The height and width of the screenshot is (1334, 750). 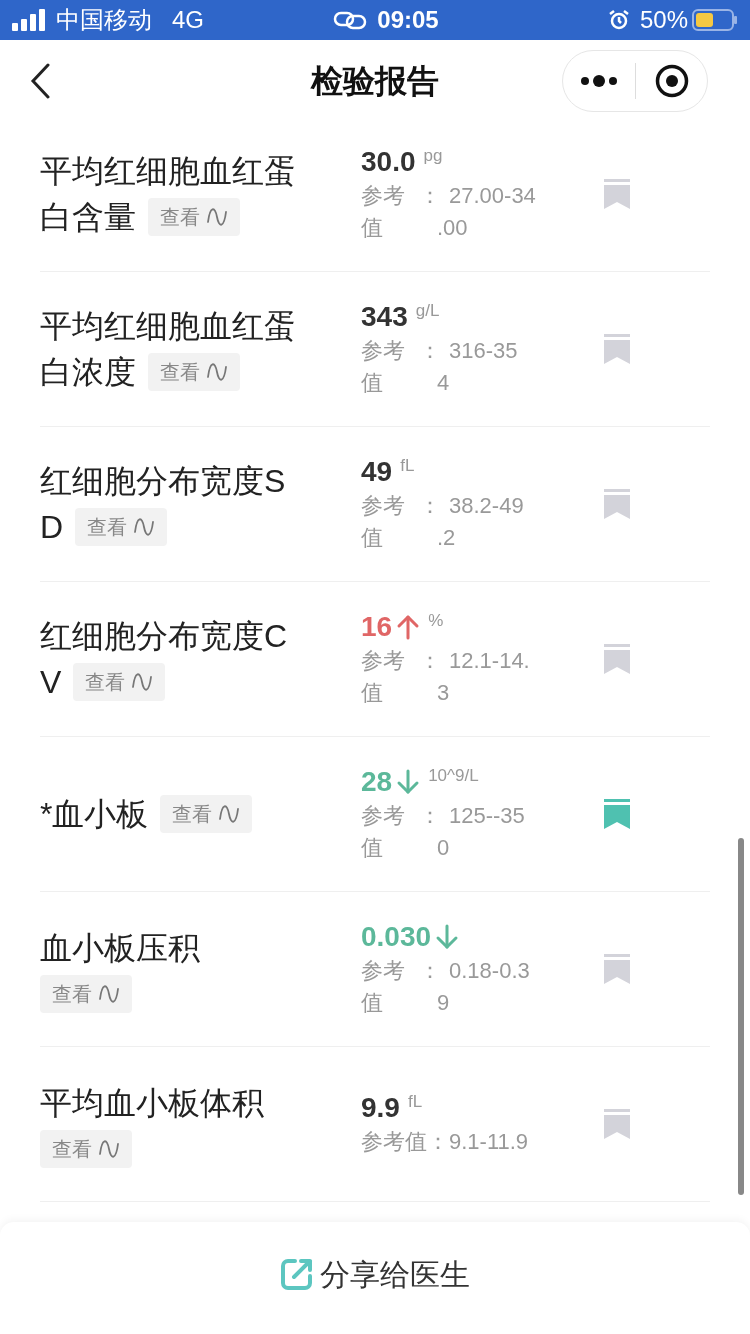 I want to click on test-name: 白浓度, so click(x=88, y=372).